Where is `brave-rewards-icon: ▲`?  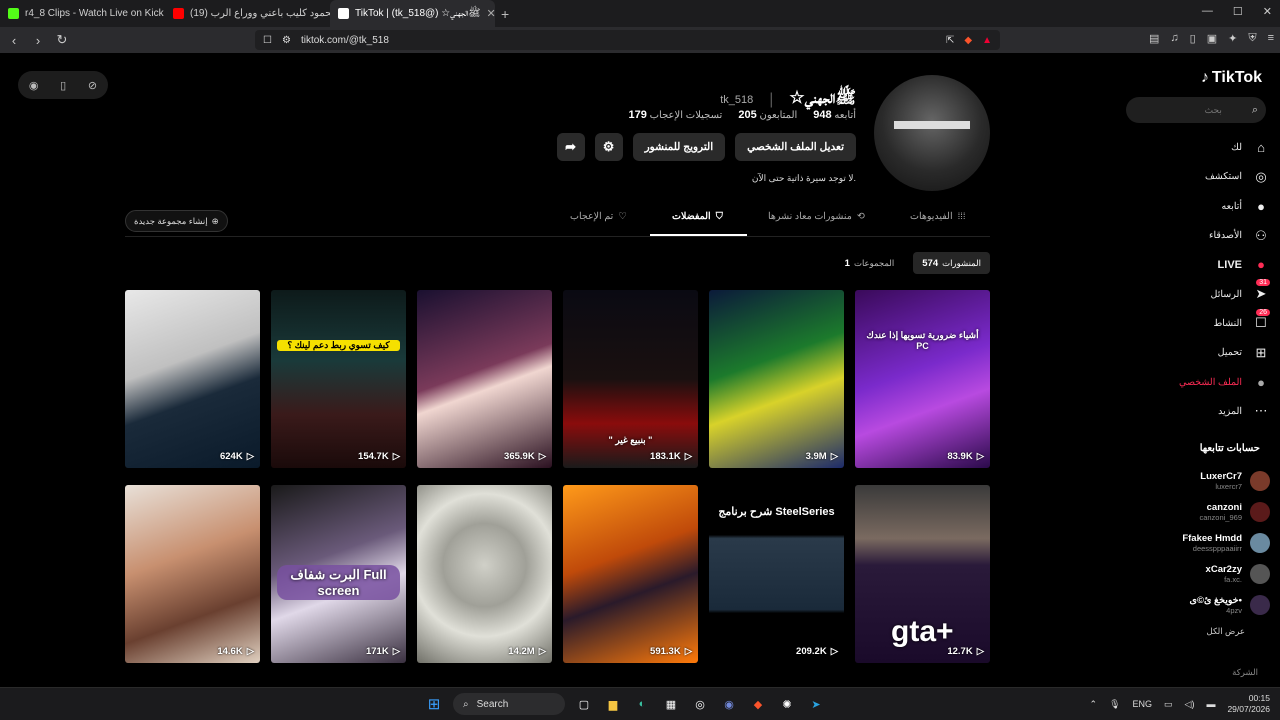
brave-rewards-icon: ▲ is located at coordinates (987, 40).